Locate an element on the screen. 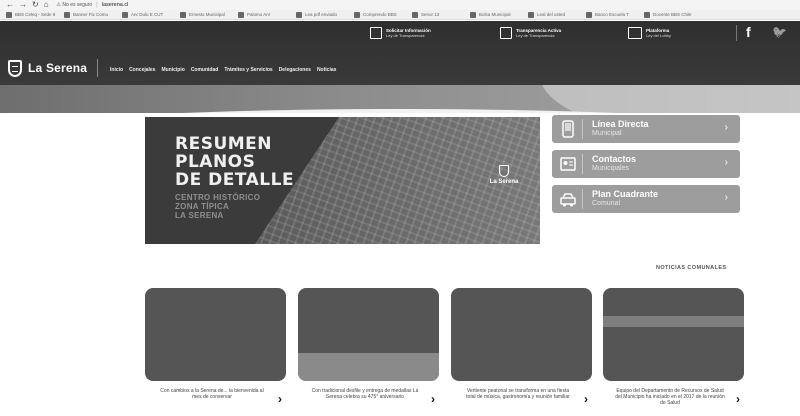 The width and height of the screenshot is (800, 416). social-divider is located at coordinates (736, 33).